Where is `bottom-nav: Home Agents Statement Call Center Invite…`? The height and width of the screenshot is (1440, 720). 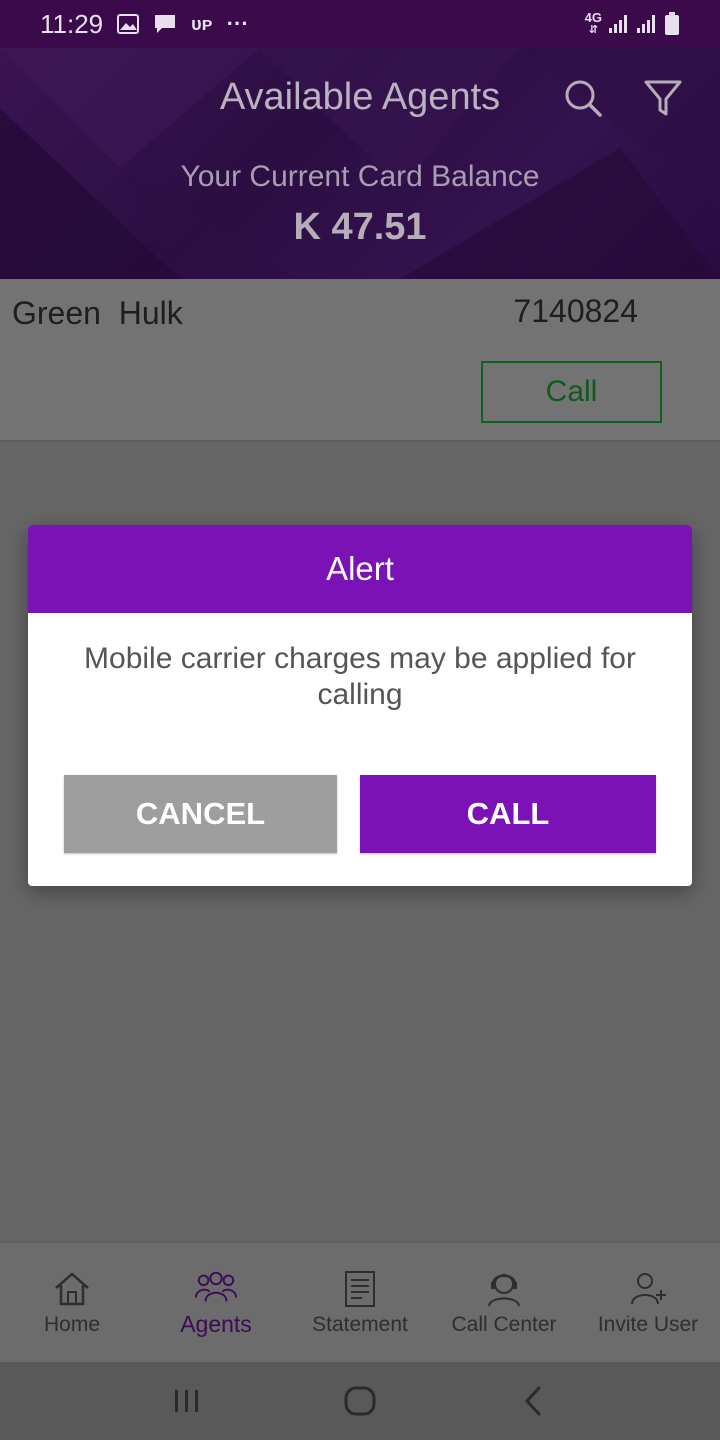
bottom-nav: Home Agents Statement Call Center Invite… is located at coordinates (360, 1301).